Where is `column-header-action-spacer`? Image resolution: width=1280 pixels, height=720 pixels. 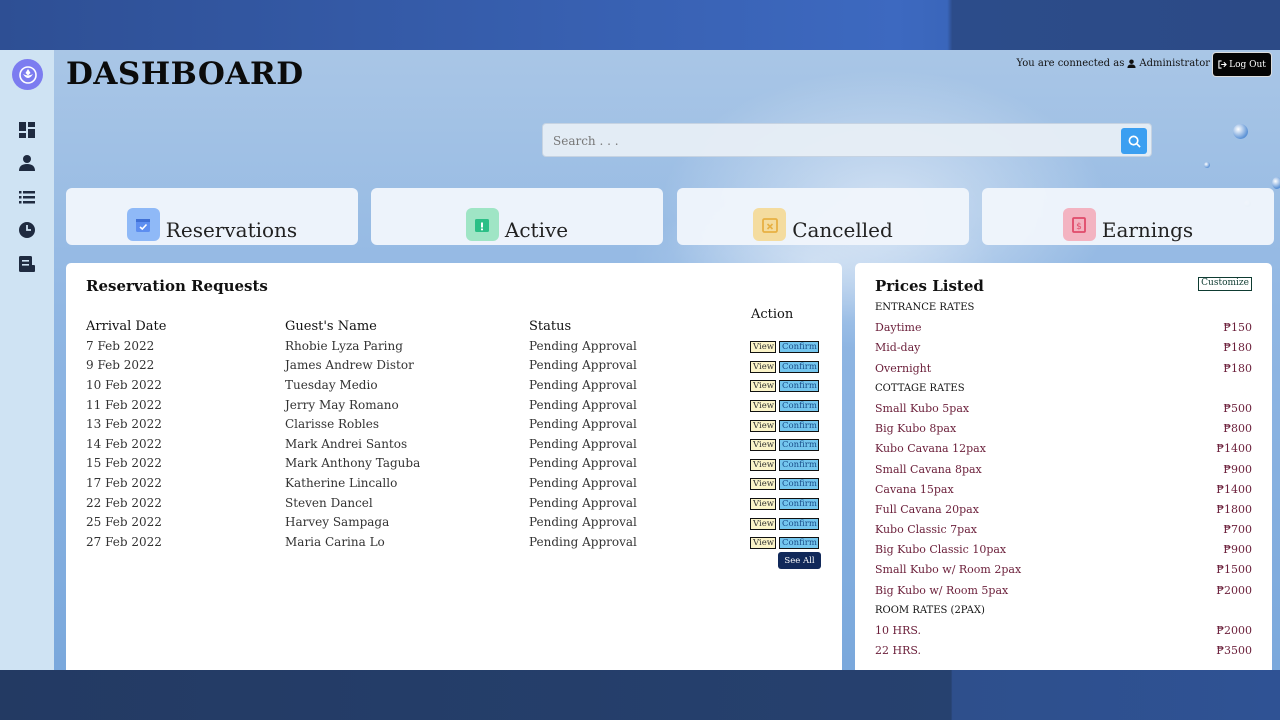 column-header-action-spacer is located at coordinates (784, 326).